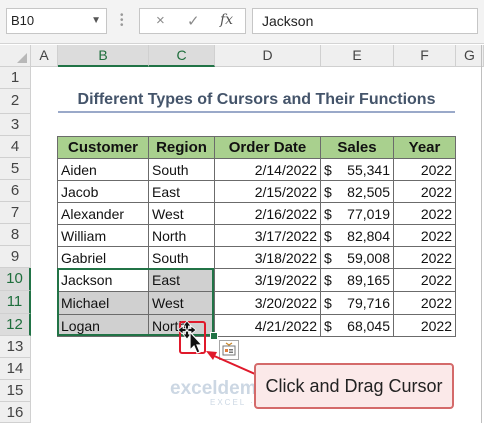 The height and width of the screenshot is (423, 484). I want to click on row-header: 12, so click(15, 325).